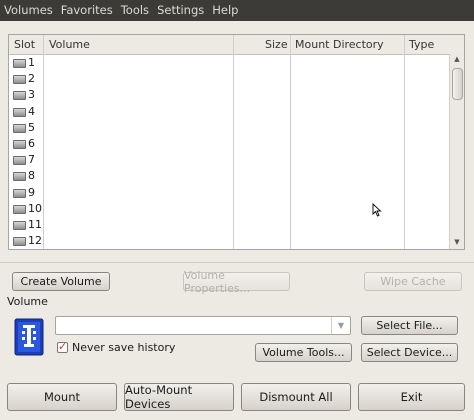 The image size is (474, 420). Describe the element at coordinates (180, 10) in the screenshot. I see `menu-settings: Settings` at that location.